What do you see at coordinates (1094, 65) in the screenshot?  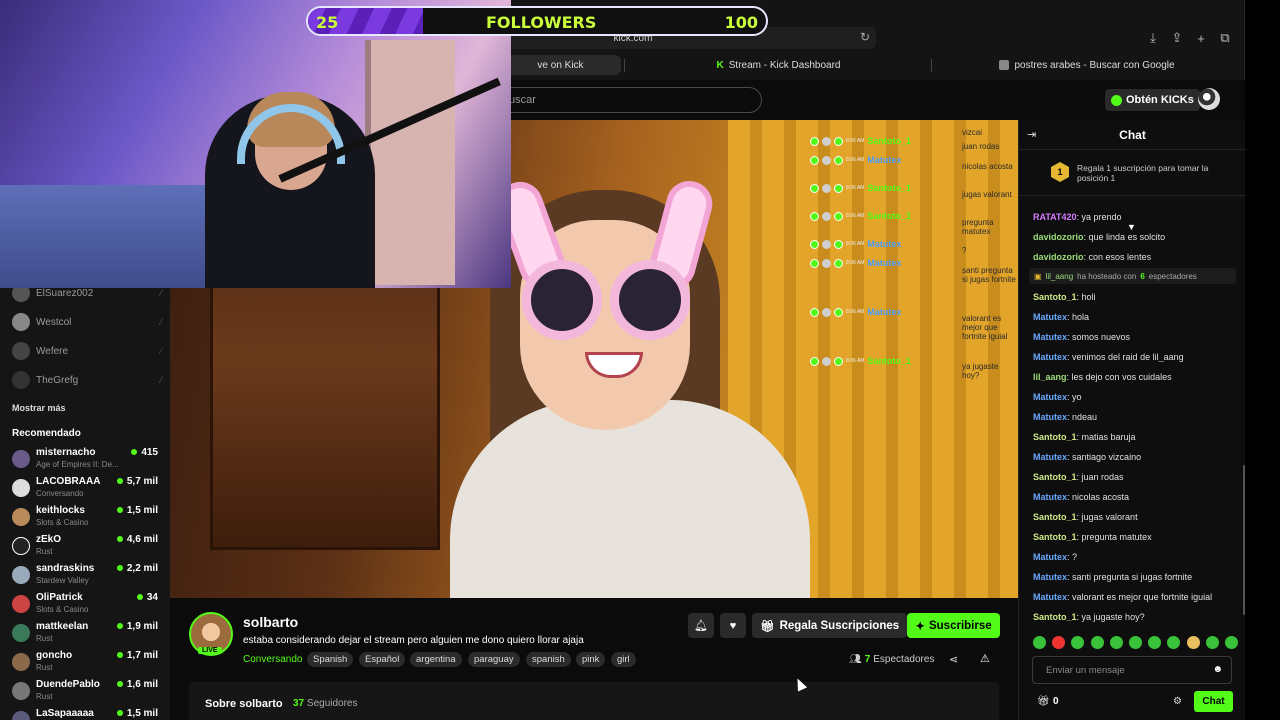 I see `tab-label: postres arabes - Buscar con Google` at bounding box center [1094, 65].